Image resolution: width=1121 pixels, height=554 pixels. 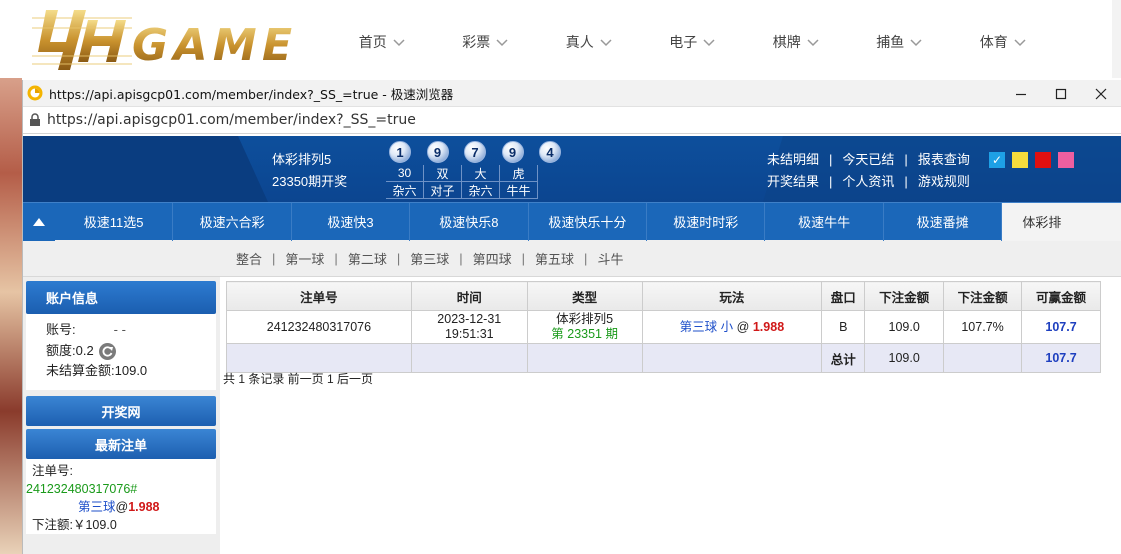 What do you see at coordinates (698, 326) in the screenshot?
I see `cell-play-name: 第三球` at bounding box center [698, 326].